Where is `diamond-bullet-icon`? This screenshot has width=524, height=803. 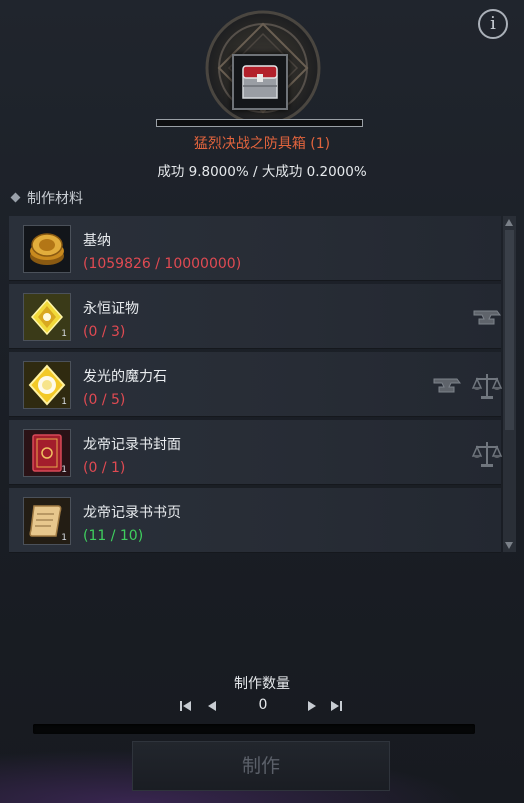 diamond-bullet-icon is located at coordinates (15, 197).